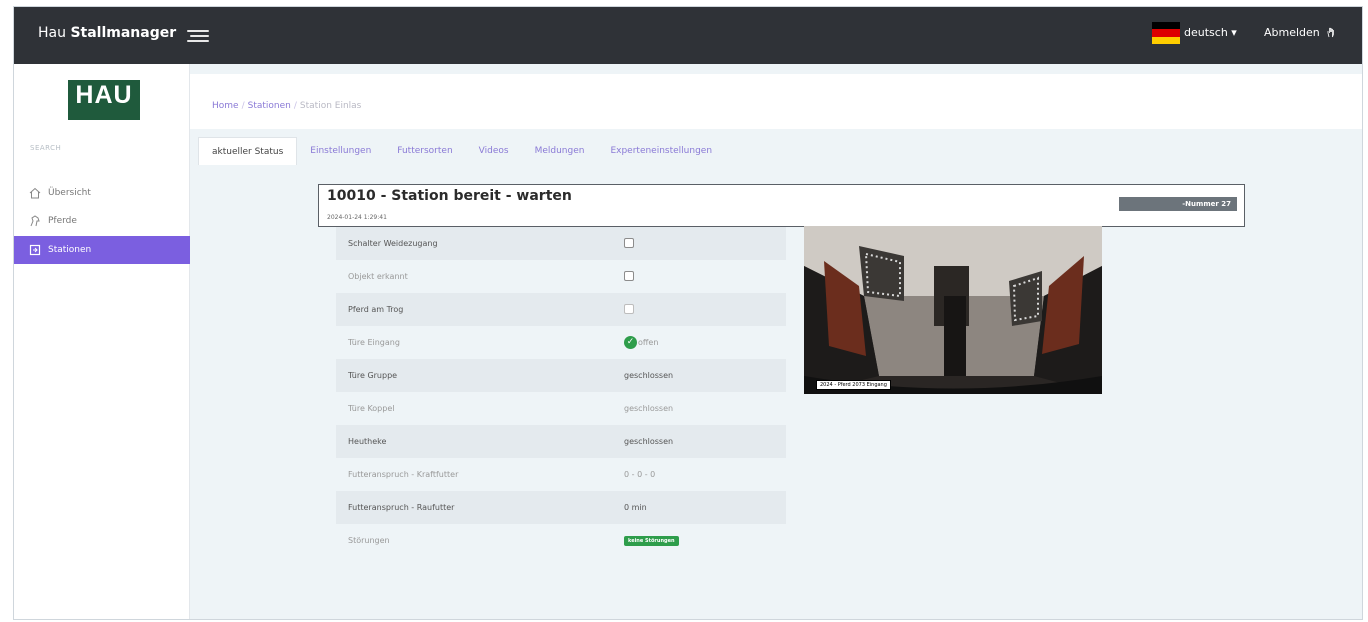 The height and width of the screenshot is (622, 1368). I want to click on tab-expert-settings: Experteneinstellungen, so click(661, 151).